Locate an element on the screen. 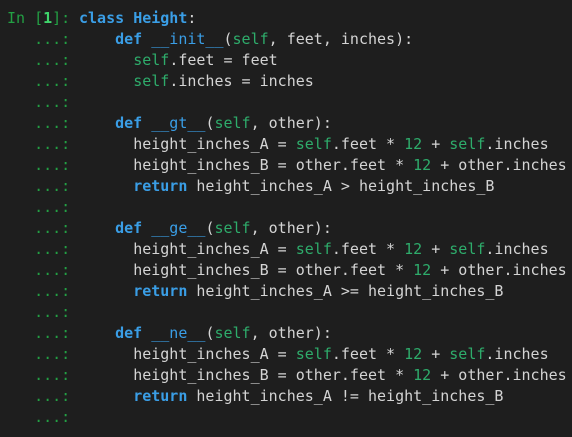 This screenshot has height=437, width=572. prompt-suffix: ]: is located at coordinates (66, 18).